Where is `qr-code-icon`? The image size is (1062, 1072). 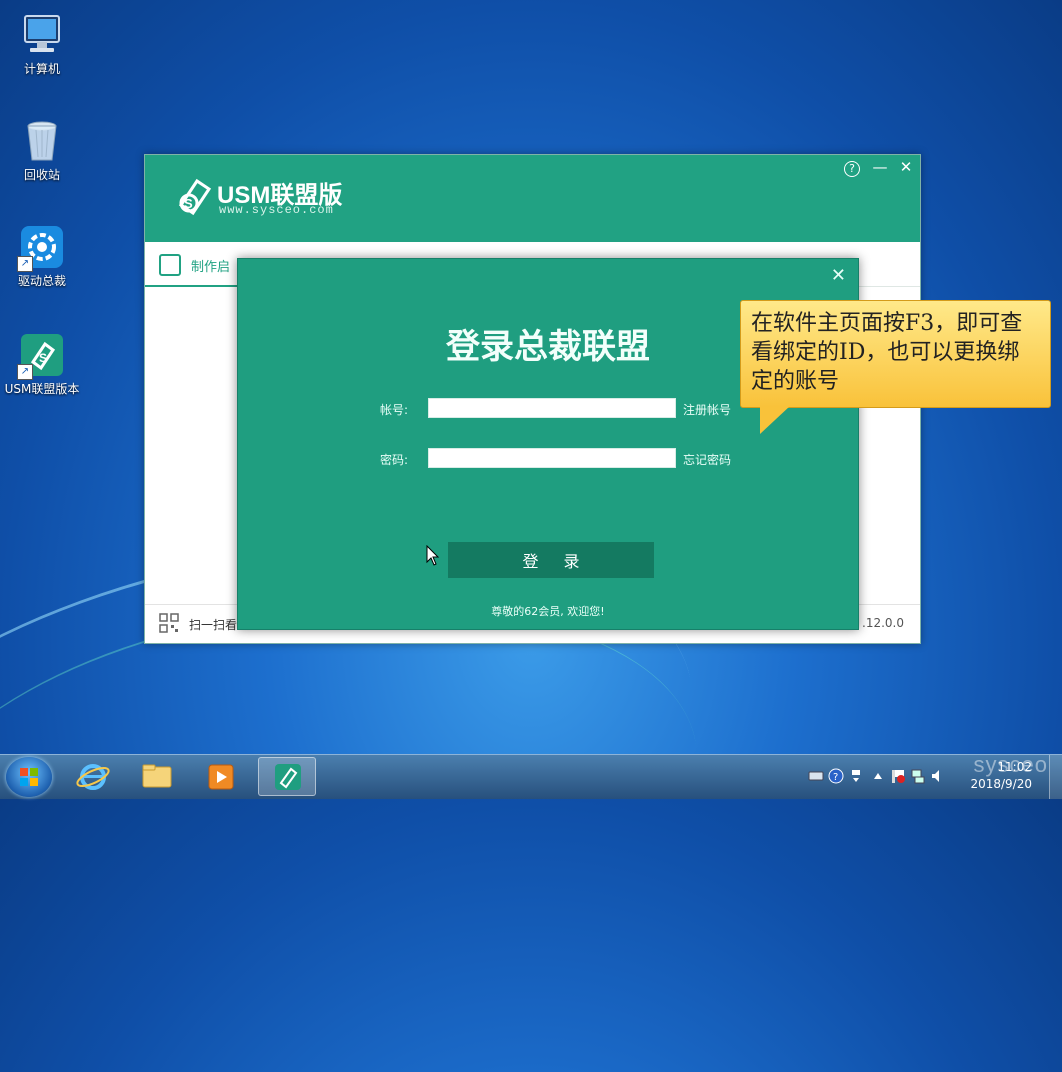 qr-code-icon is located at coordinates (169, 623).